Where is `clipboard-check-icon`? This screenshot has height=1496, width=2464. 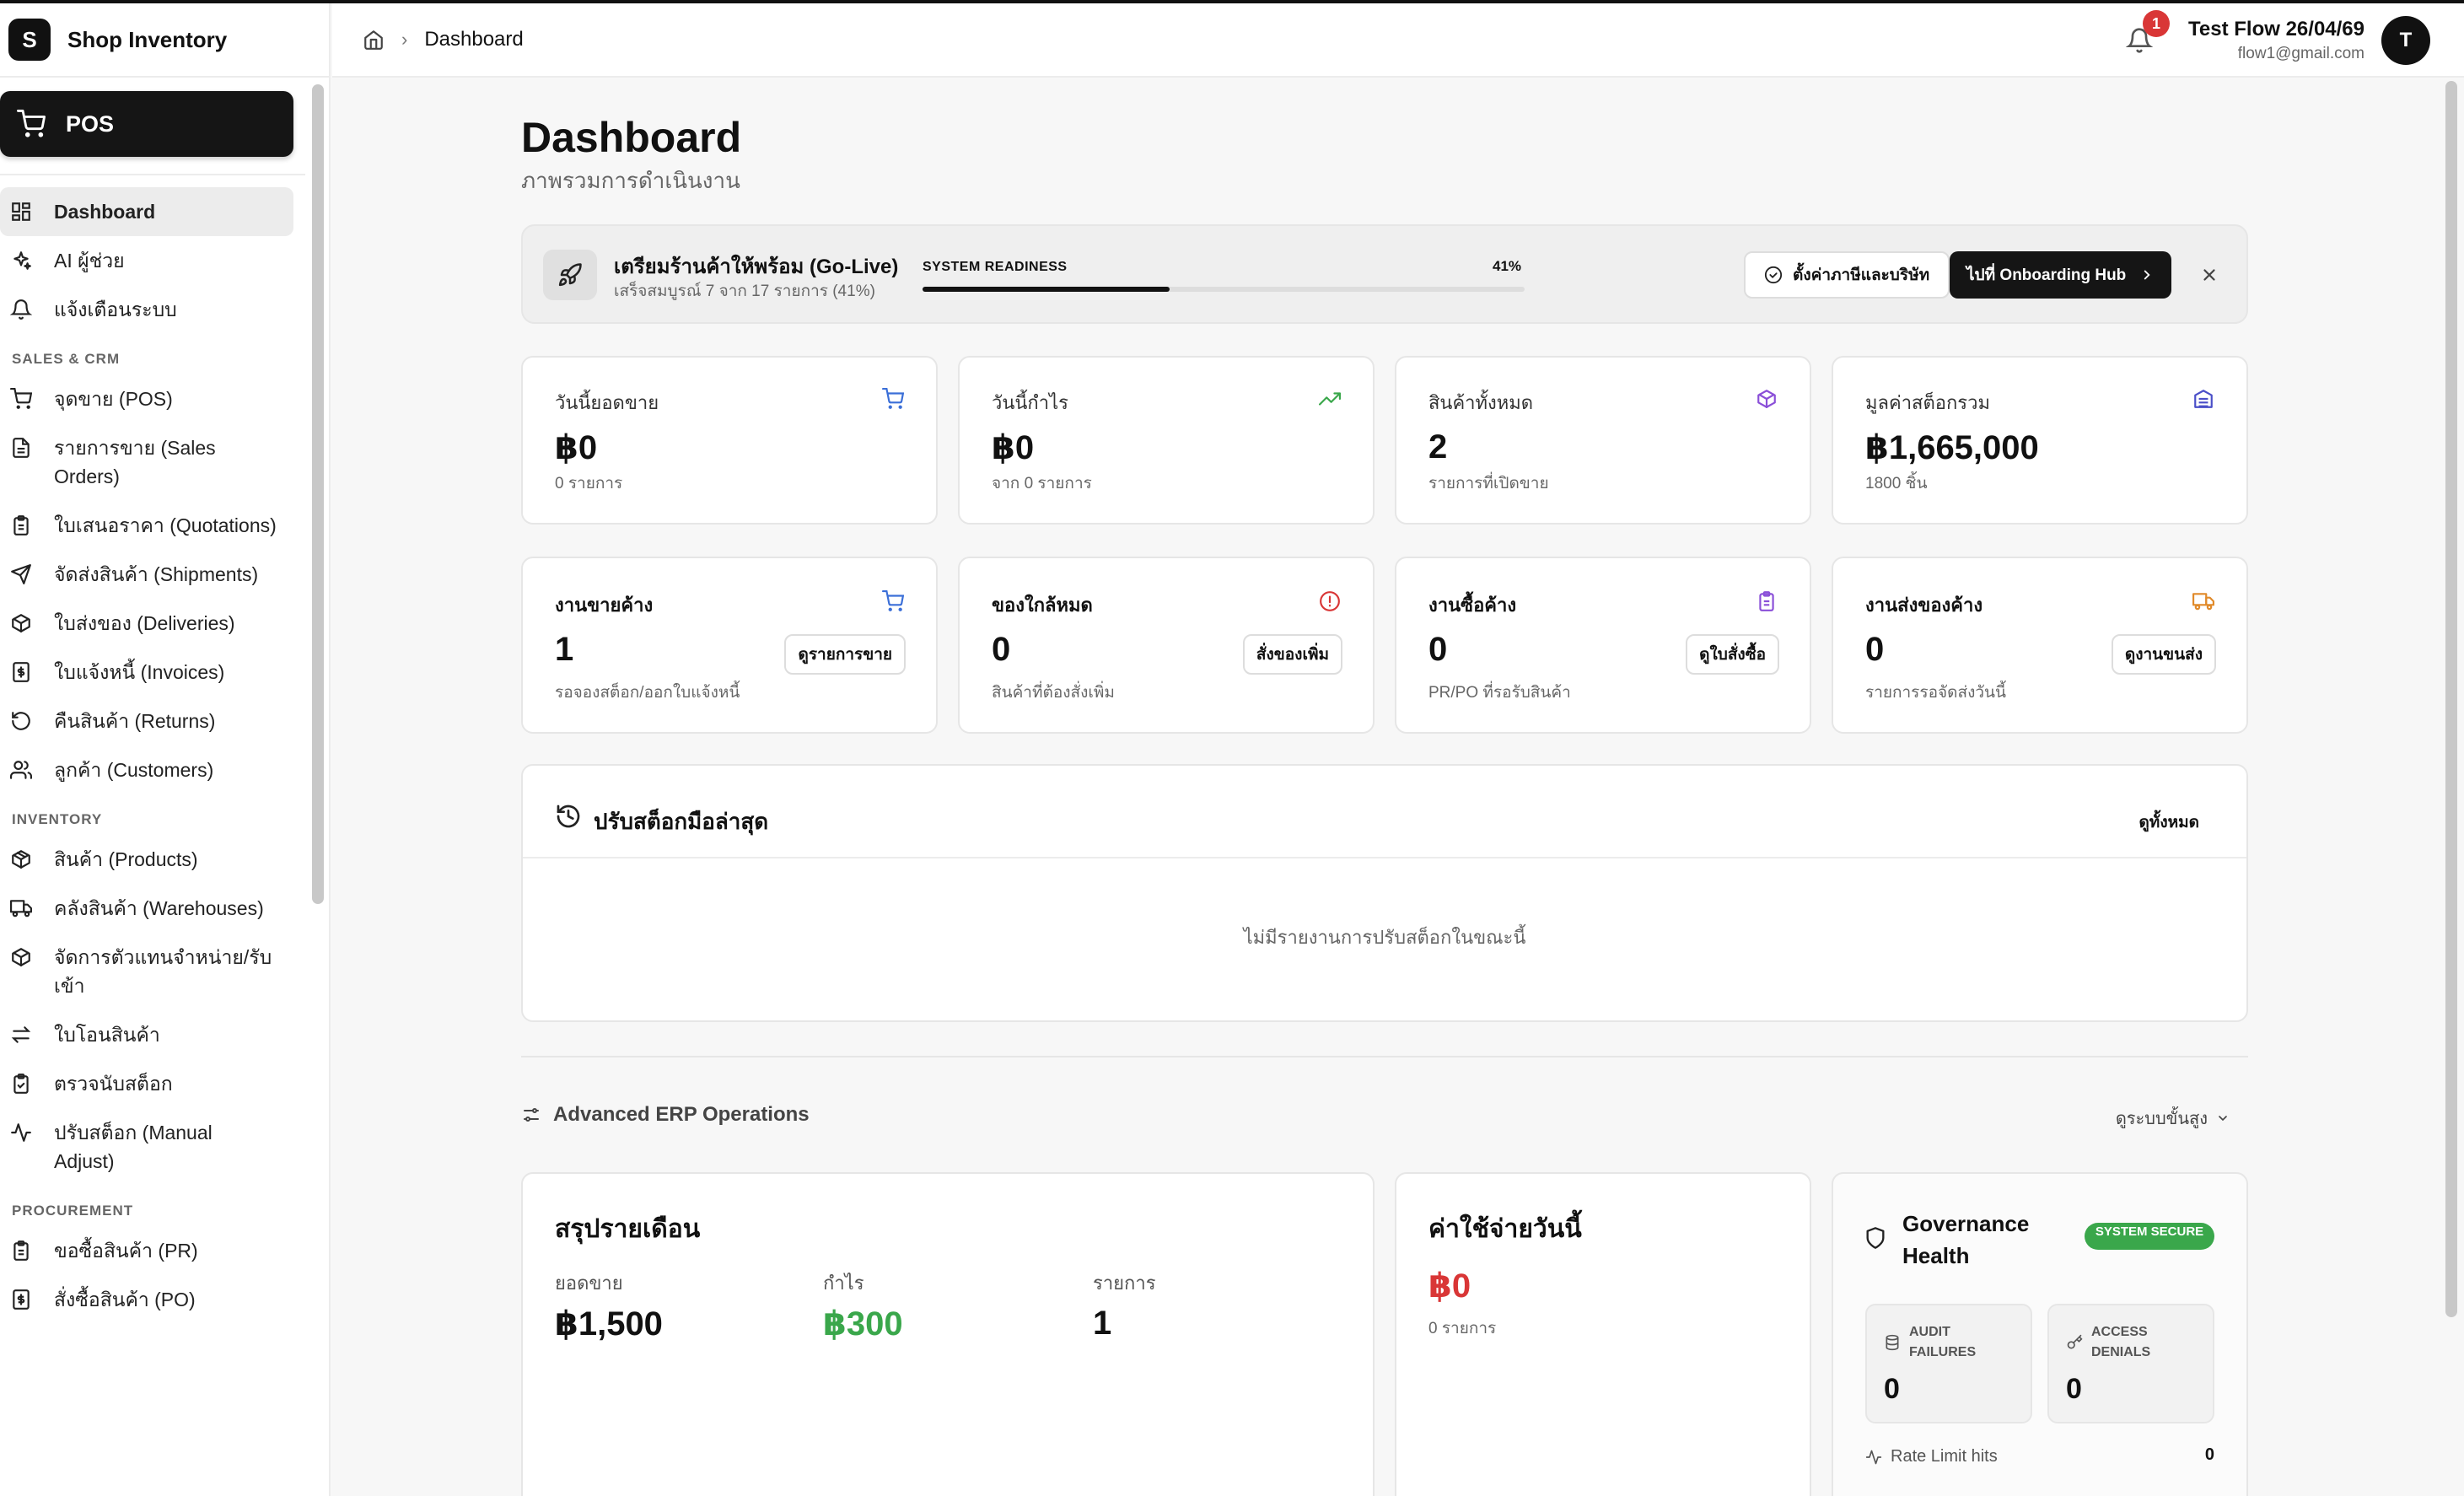 clipboard-check-icon is located at coordinates (21, 1084).